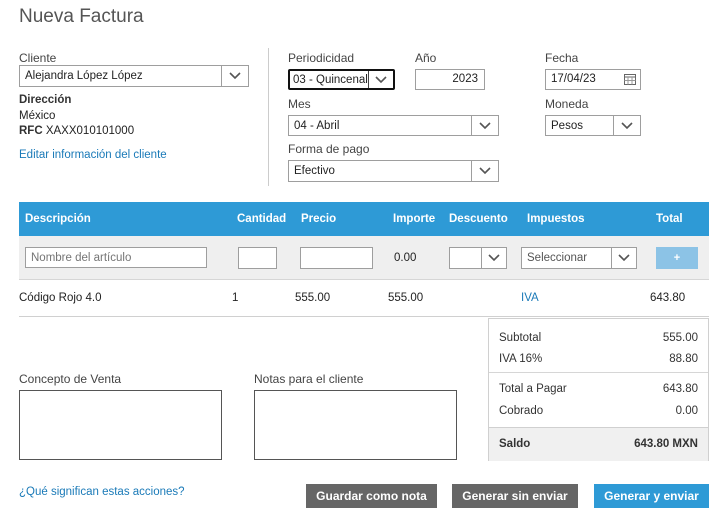  Describe the element at coordinates (651, 496) in the screenshot. I see `generate-and-send-button: Generar y enviar` at that location.